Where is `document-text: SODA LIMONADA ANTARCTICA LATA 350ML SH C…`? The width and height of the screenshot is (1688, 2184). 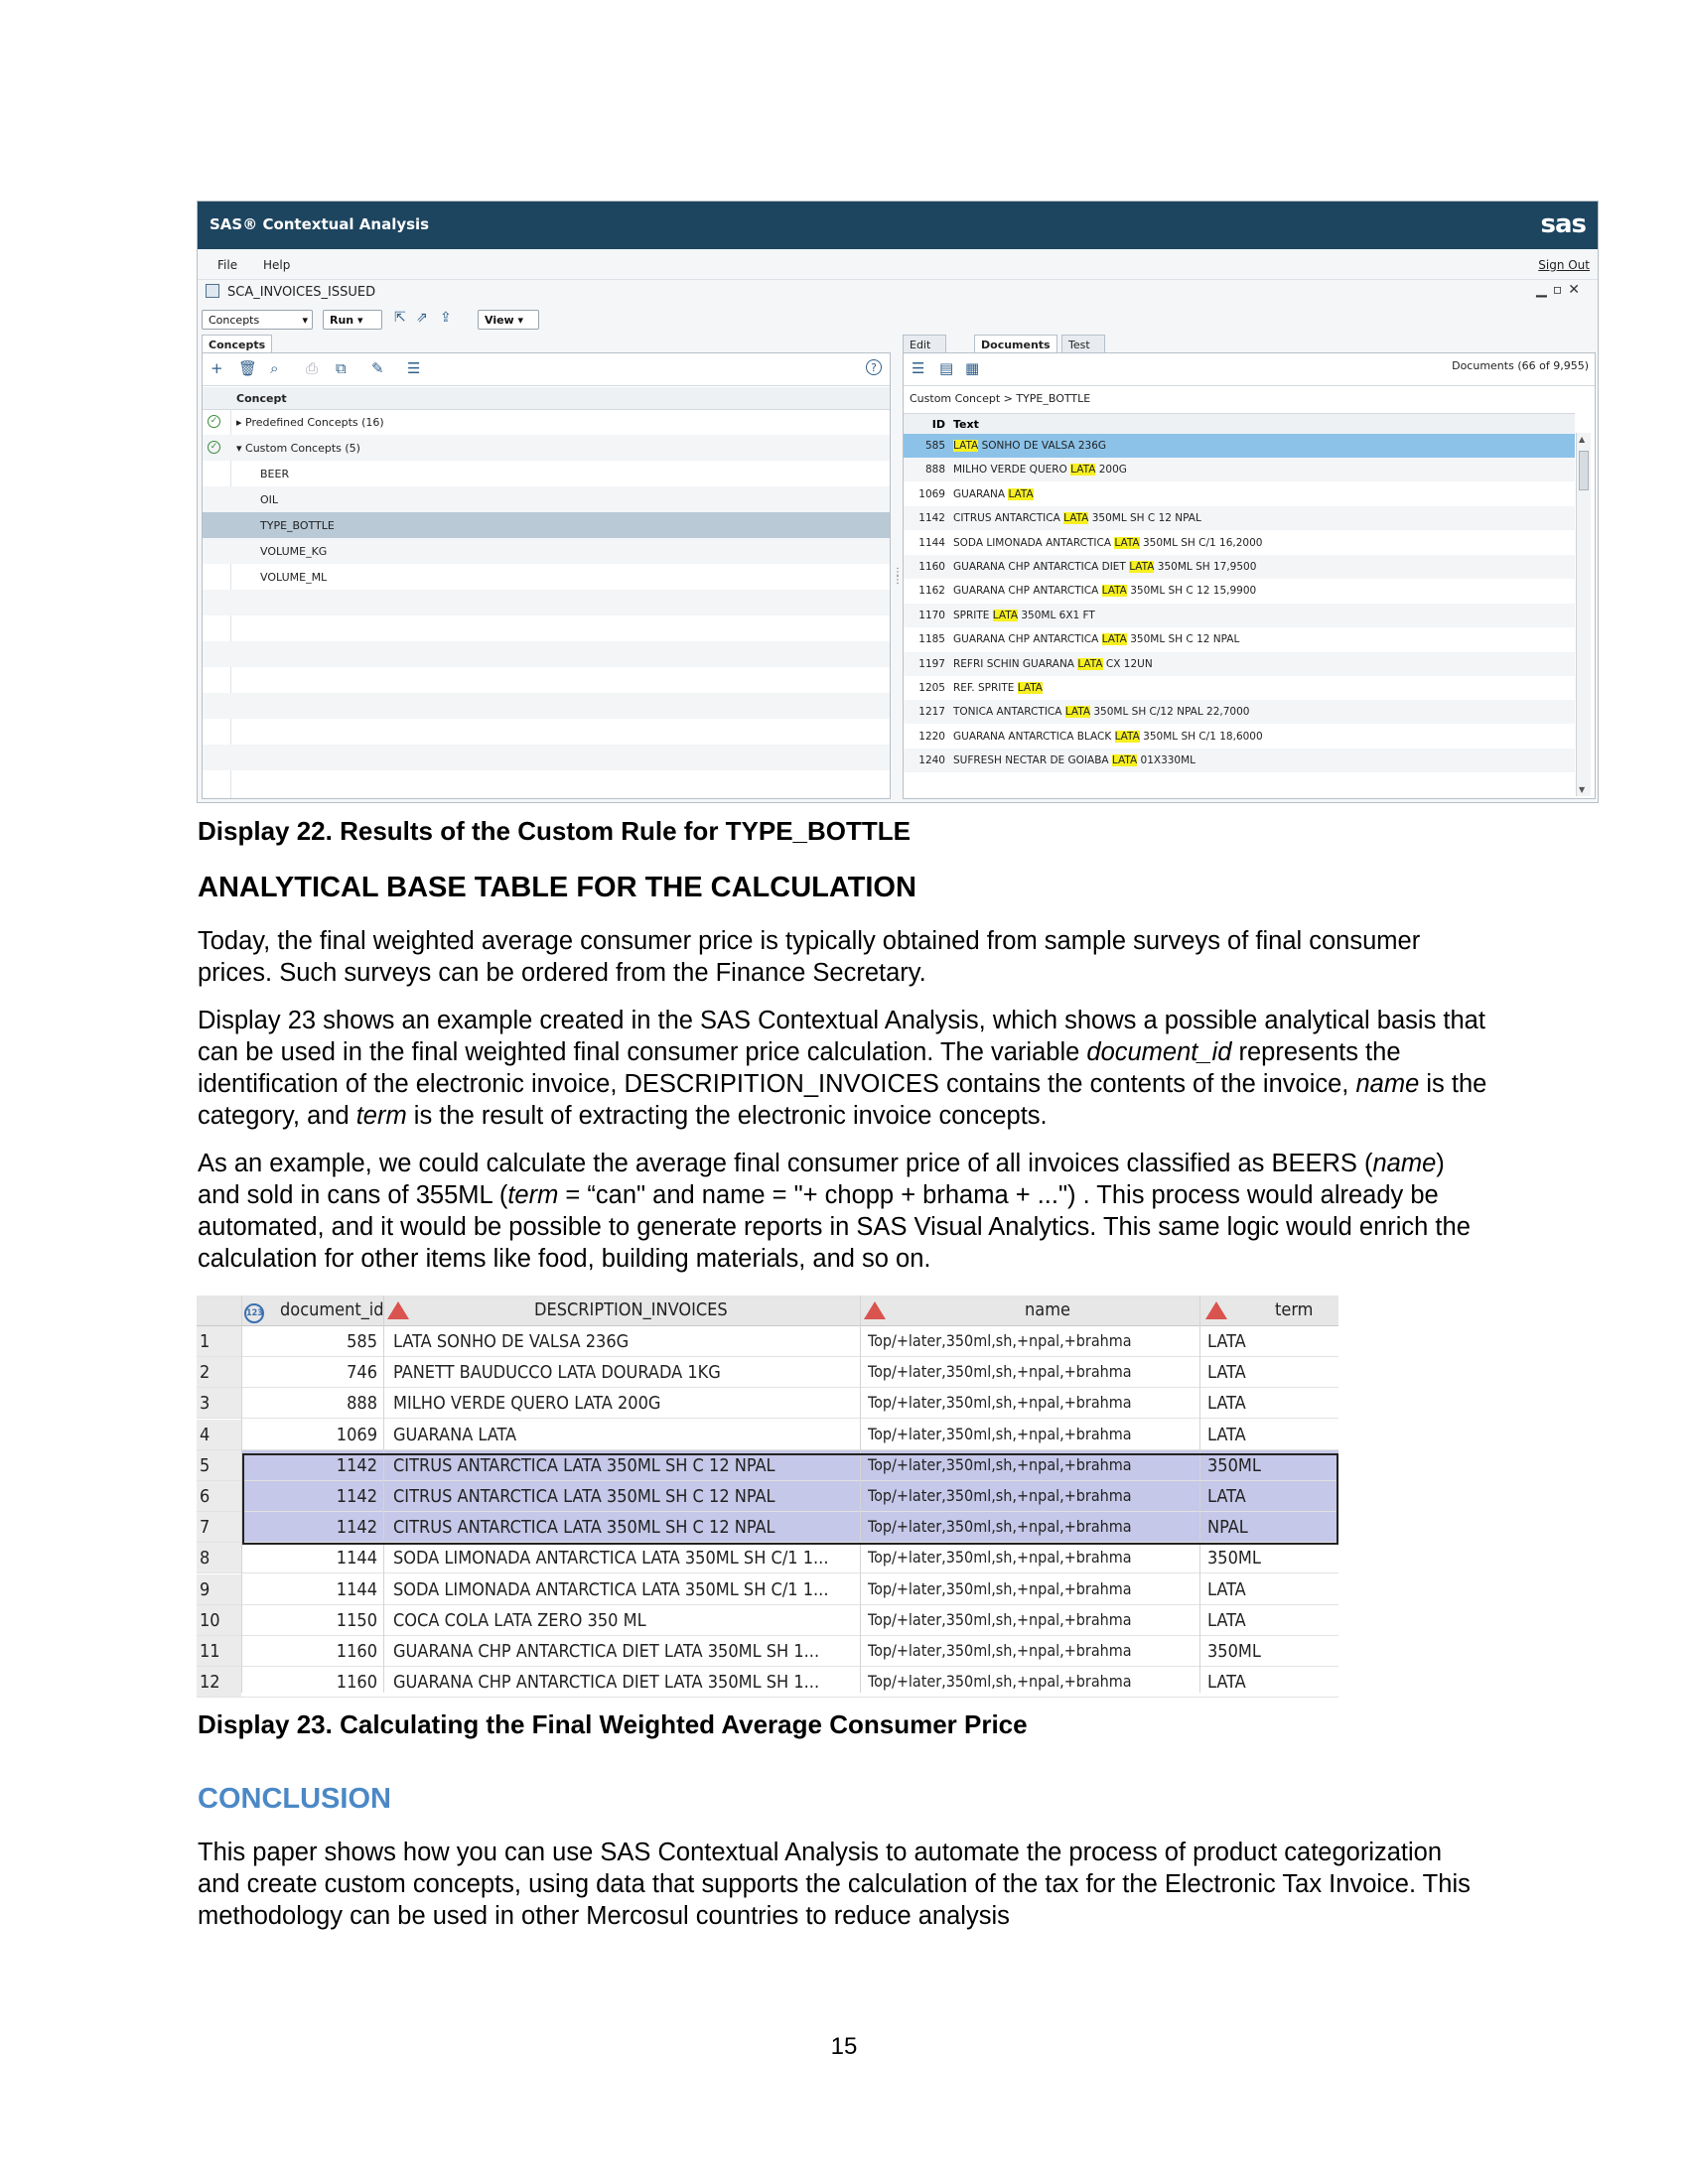 document-text: SODA LIMONADA ANTARCTICA LATA 350ML SH C… is located at coordinates (1108, 542).